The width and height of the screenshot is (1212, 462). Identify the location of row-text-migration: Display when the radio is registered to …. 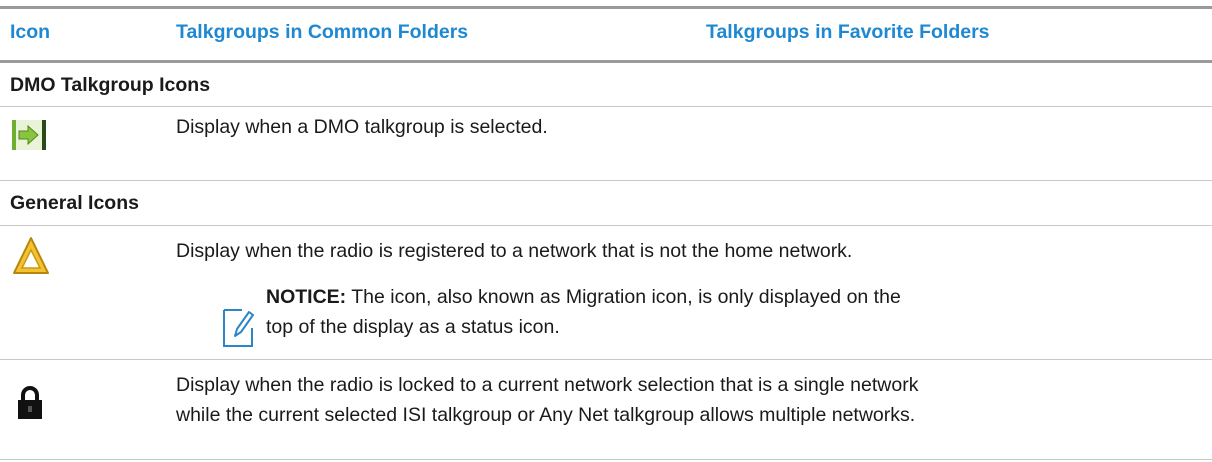
(514, 251).